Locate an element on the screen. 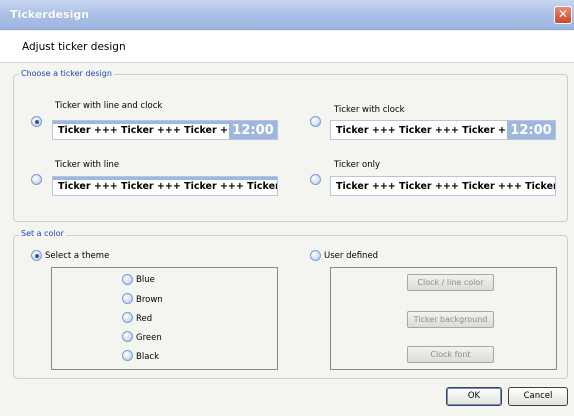 The image size is (574, 416). ticker-background-button: Ticker background is located at coordinates (450, 319).